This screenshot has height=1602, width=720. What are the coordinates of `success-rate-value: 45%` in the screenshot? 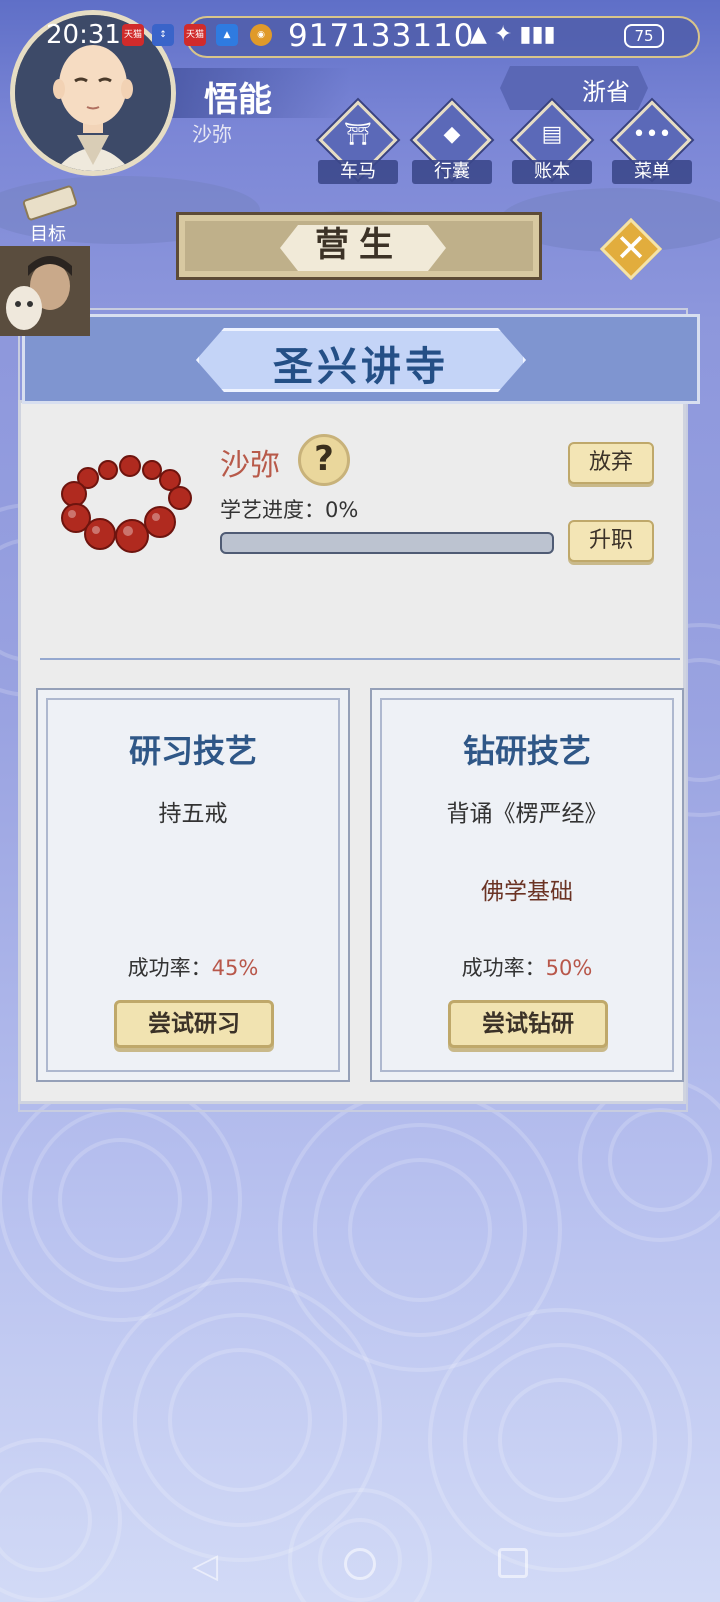 It's located at (235, 968).